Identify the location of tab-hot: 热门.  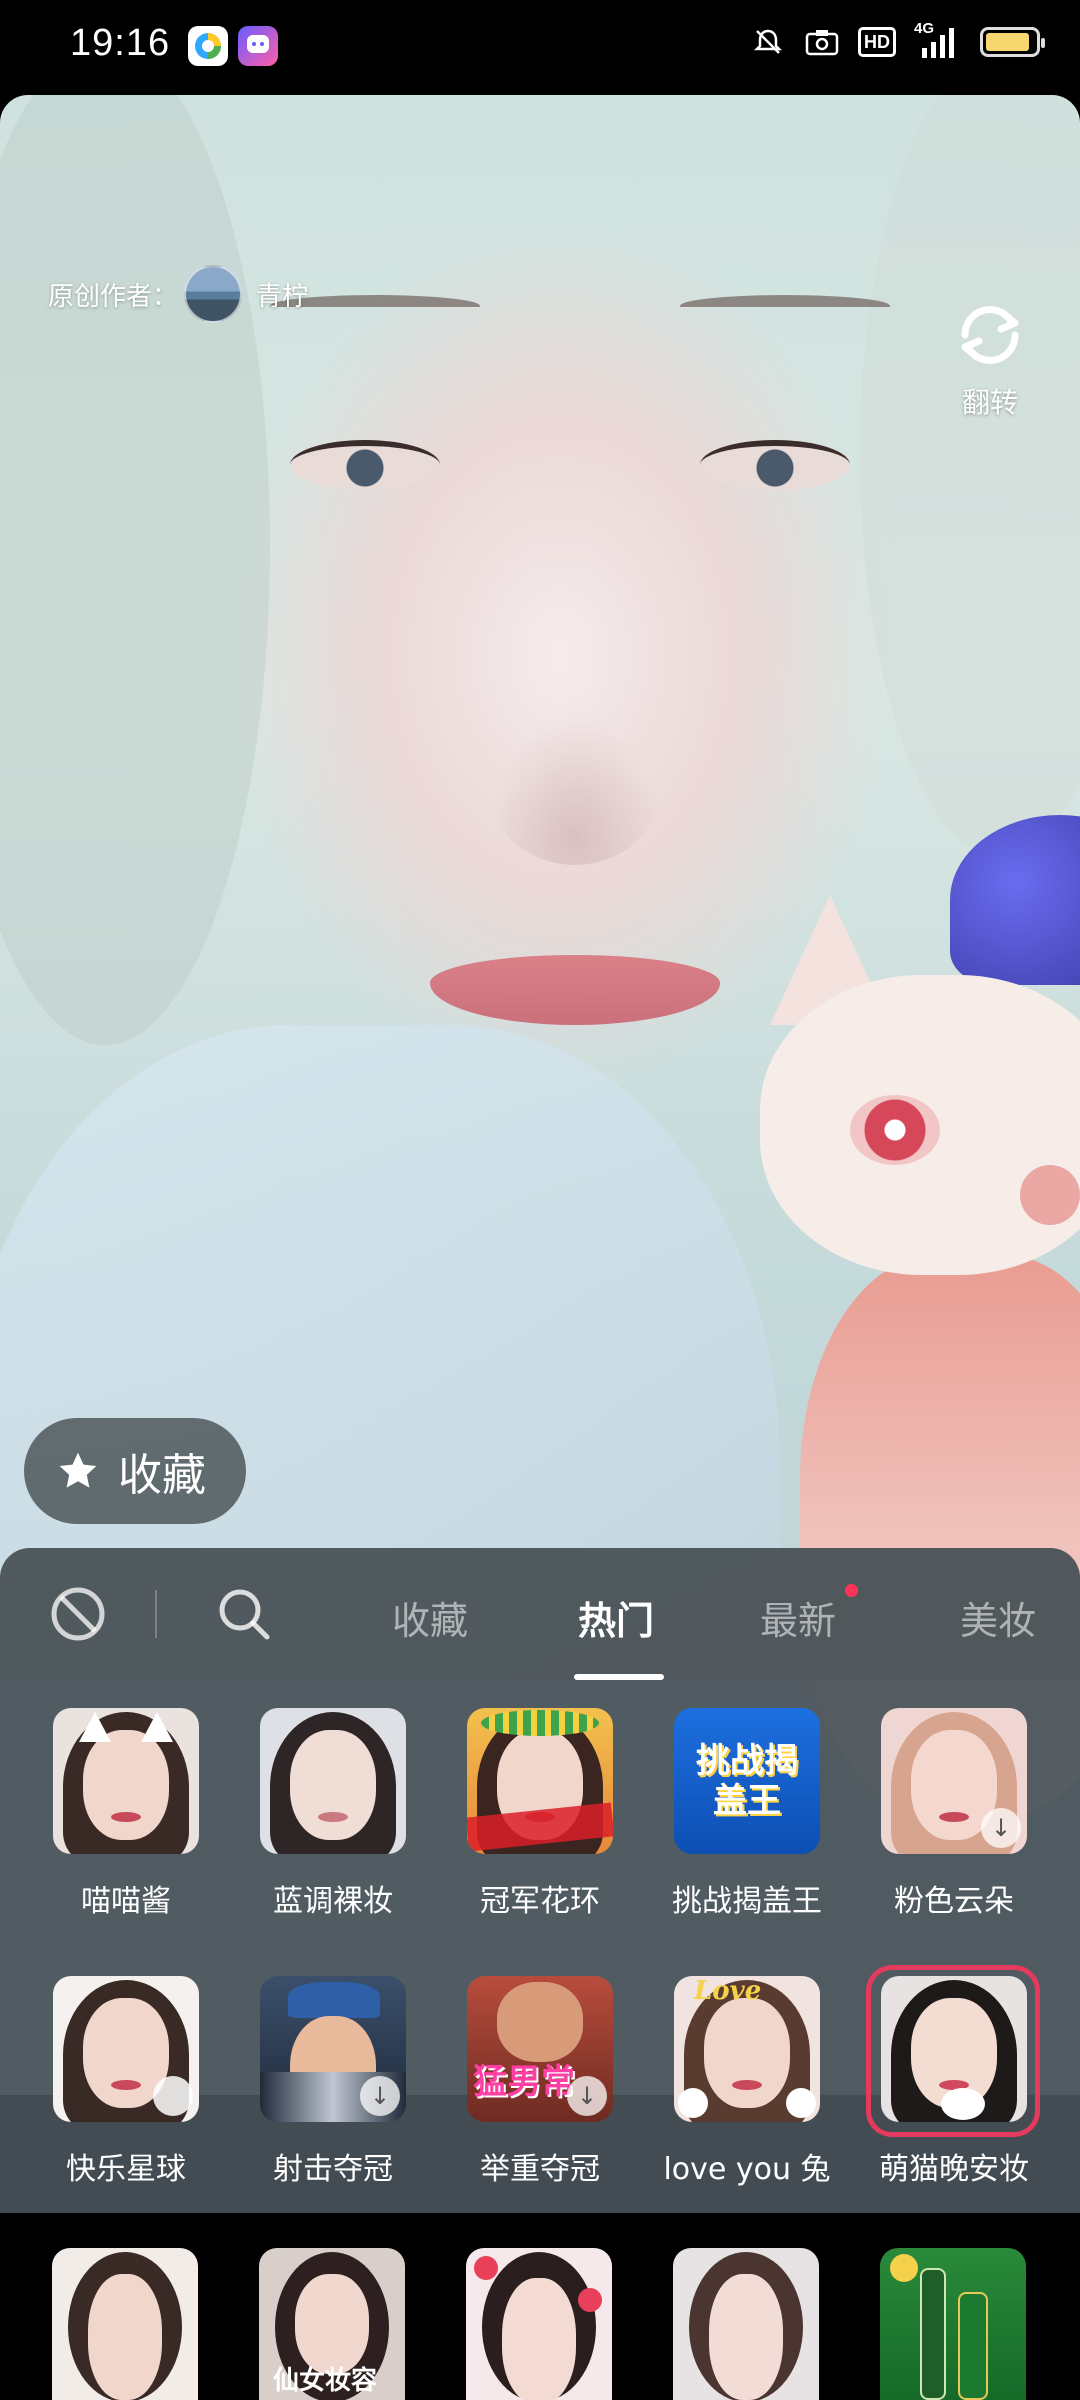
(616, 1617).